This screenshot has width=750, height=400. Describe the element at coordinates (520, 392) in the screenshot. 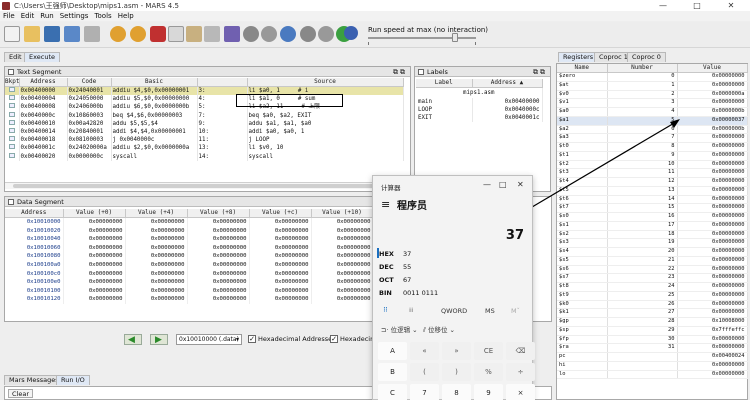

I see `calc-key: ×` at that location.